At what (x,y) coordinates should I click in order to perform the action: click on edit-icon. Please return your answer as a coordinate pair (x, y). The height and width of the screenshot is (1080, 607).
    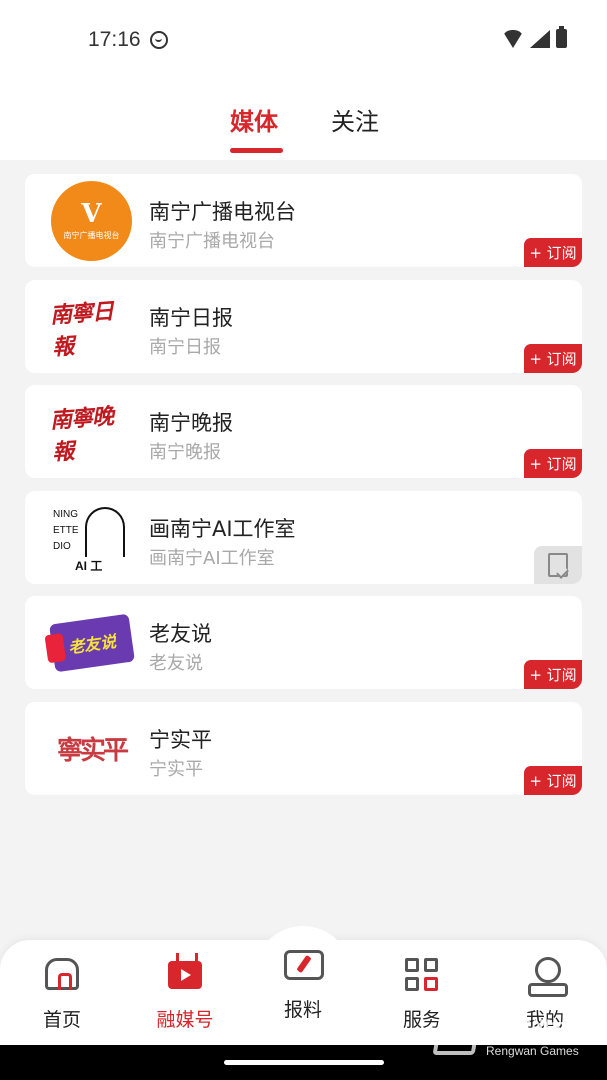
    Looking at the image, I should click on (304, 965).